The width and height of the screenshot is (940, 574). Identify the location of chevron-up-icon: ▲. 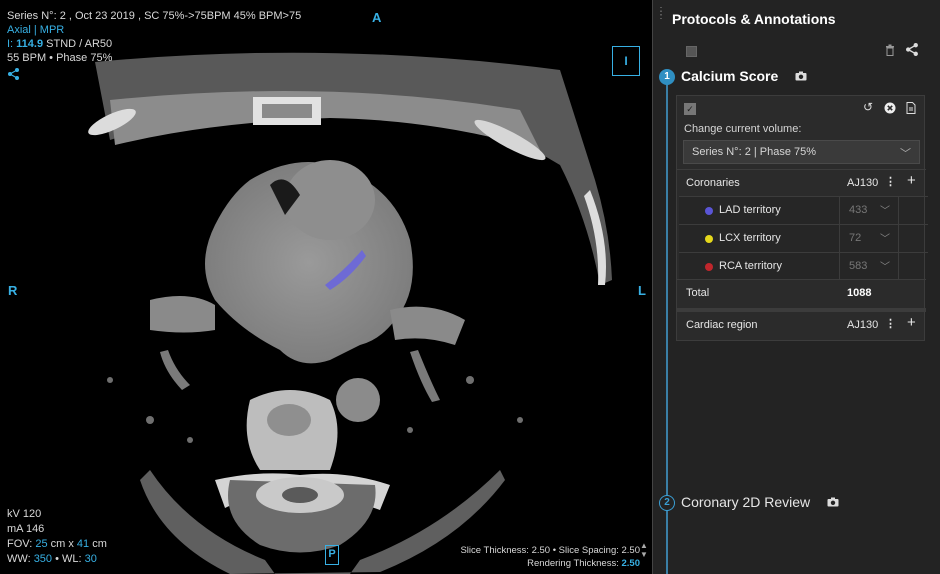
(644, 545).